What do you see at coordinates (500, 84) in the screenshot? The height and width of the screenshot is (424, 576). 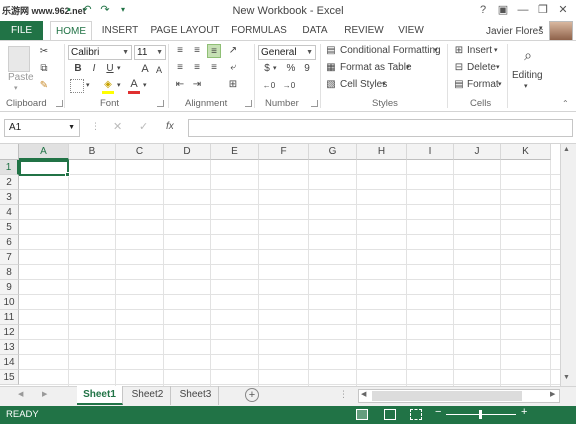 I see `format-dropdown-icon: ▾` at bounding box center [500, 84].